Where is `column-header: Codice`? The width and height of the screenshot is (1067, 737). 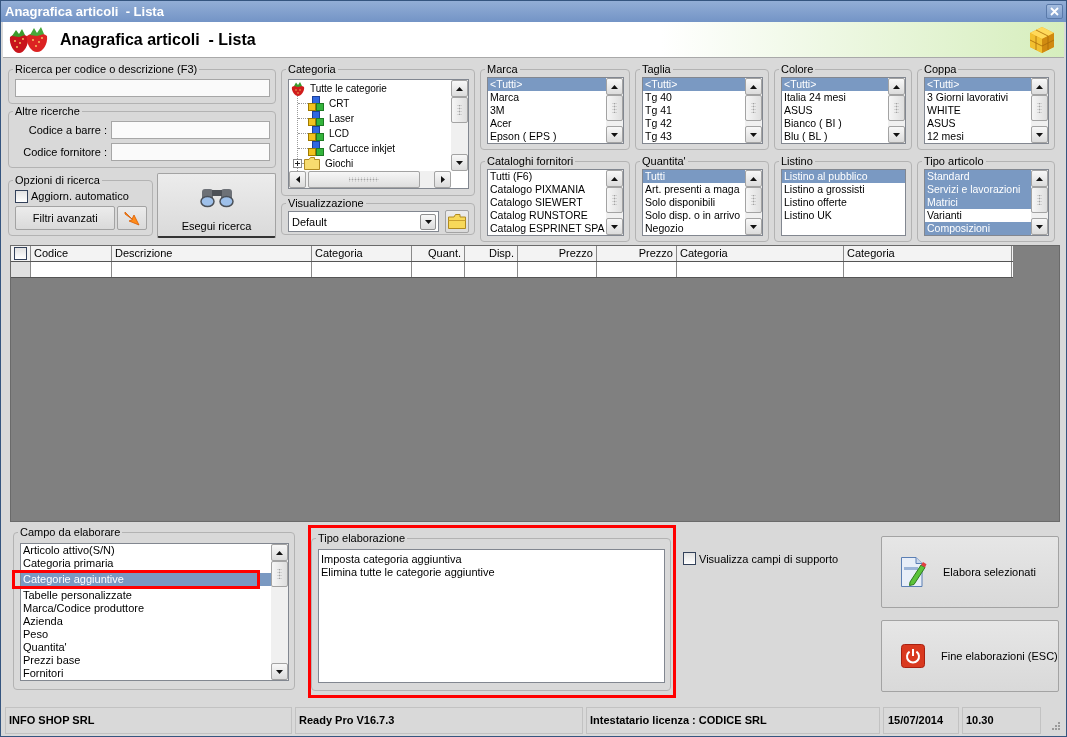 column-header: Codice is located at coordinates (71, 253).